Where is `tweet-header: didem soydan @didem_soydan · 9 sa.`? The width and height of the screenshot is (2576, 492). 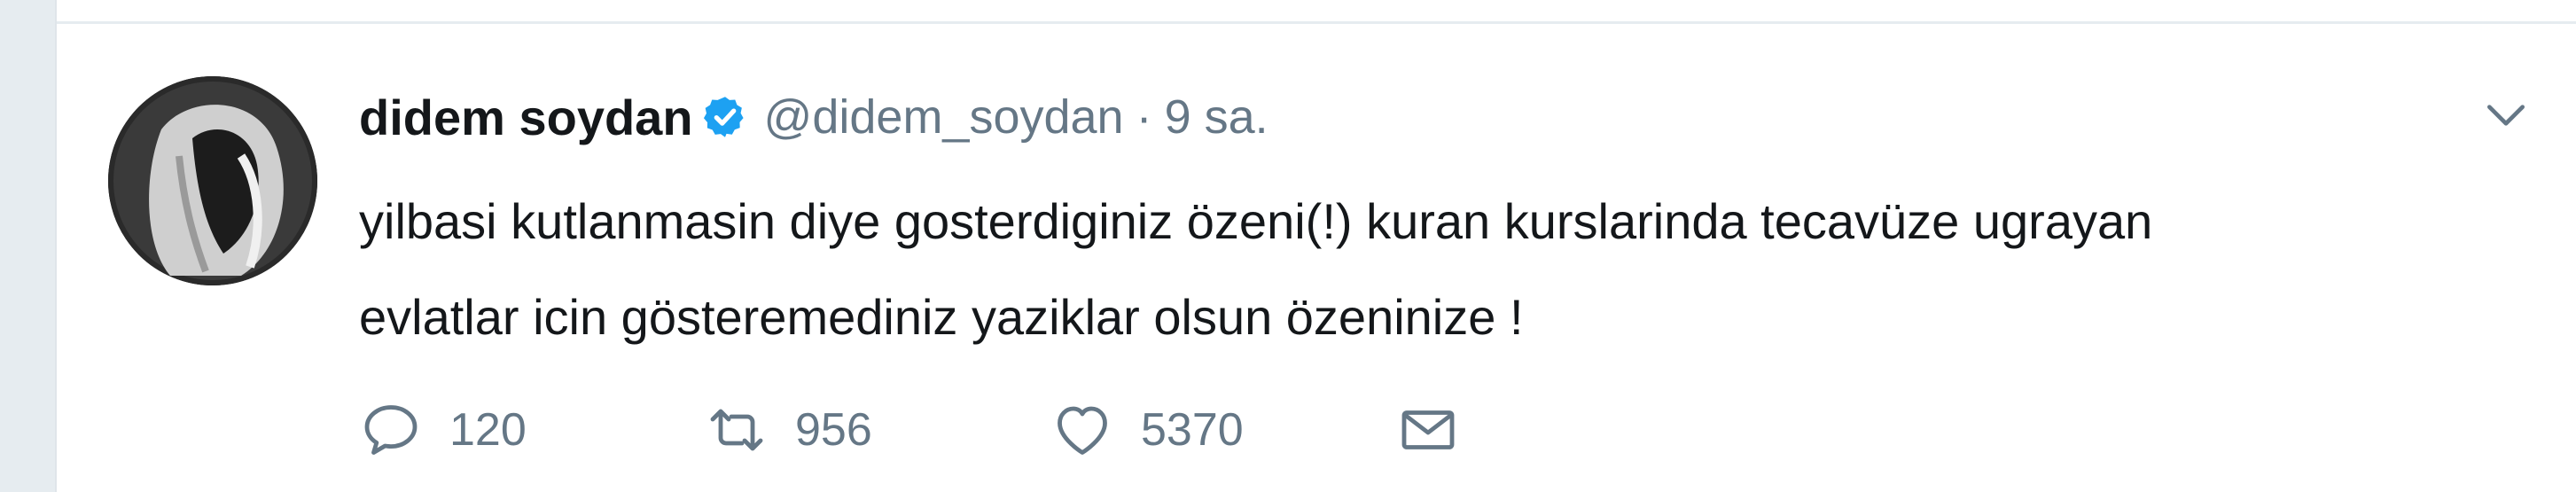
tweet-header: didem soydan @didem_soydan · 9 sa. is located at coordinates (813, 117).